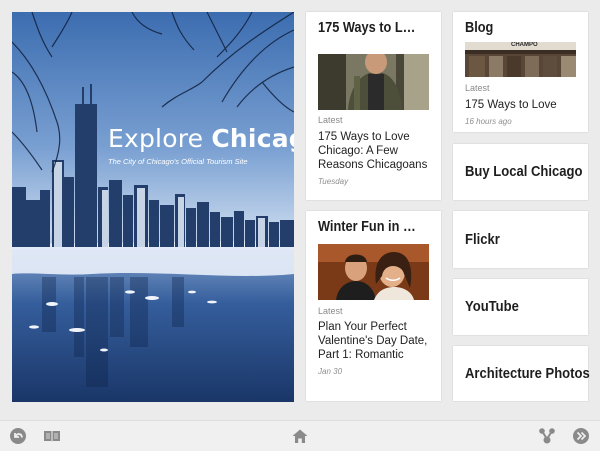  I want to click on cover-title: Explore Chicago, so click(201, 138).